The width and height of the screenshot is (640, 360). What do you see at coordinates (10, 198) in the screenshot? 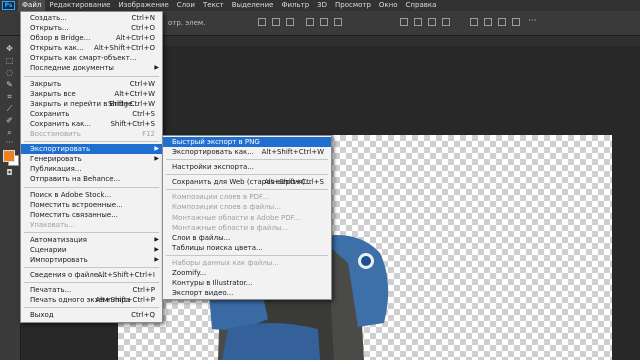
I see `tools-panel: ✥ ⬚ ◌ ✎ ⌗ ⟋ ✐ ⌕ ··· ◘` at bounding box center [10, 198].